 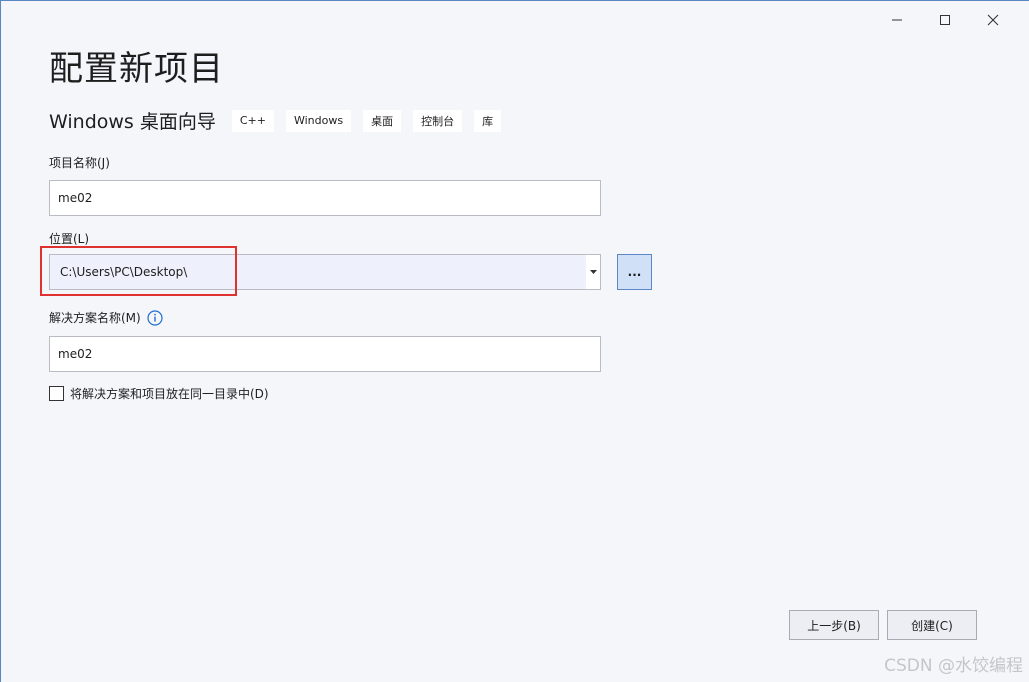 I want to click on project-name-input, so click(x=325, y=198).